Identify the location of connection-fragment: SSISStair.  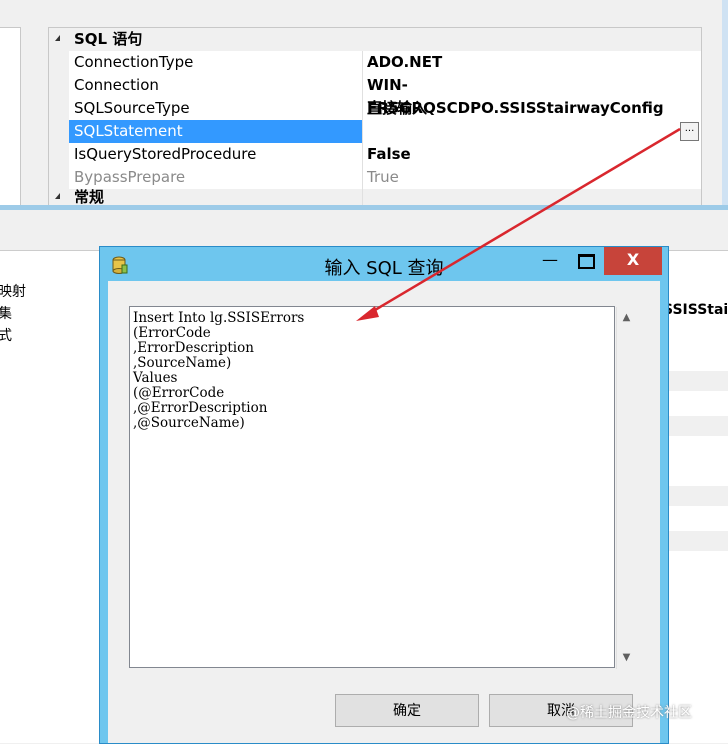
(695, 310).